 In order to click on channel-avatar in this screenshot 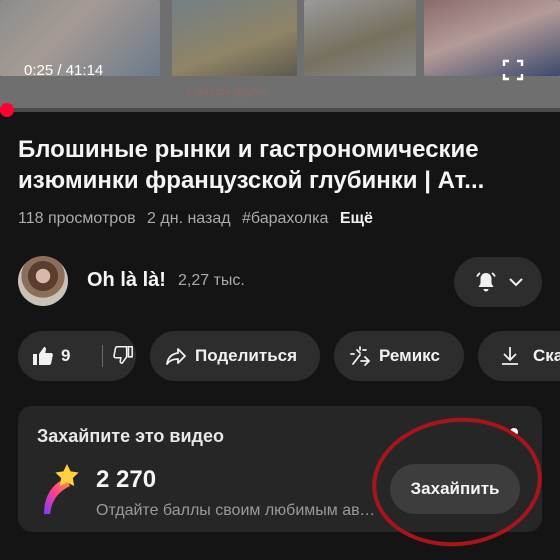, I will do `click(43, 281)`.